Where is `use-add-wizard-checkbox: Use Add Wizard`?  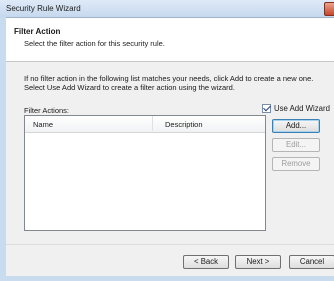
use-add-wizard-checkbox: Use Add Wizard is located at coordinates (296, 108).